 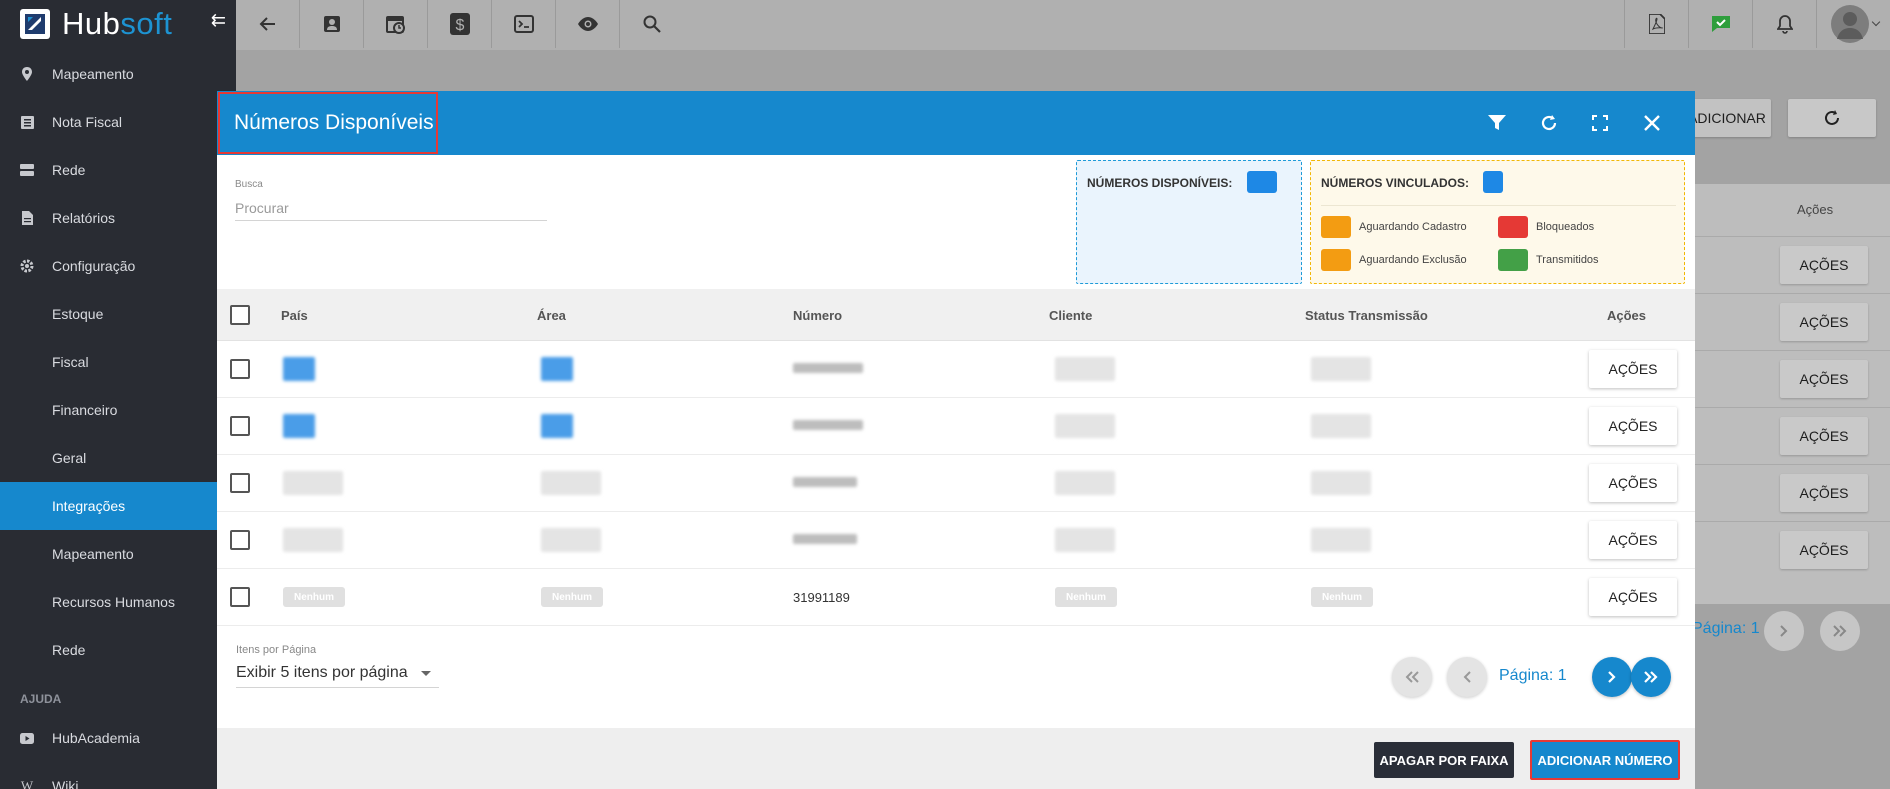 I want to click on sidebar-item-label: Recursos Humanos, so click(x=113, y=602).